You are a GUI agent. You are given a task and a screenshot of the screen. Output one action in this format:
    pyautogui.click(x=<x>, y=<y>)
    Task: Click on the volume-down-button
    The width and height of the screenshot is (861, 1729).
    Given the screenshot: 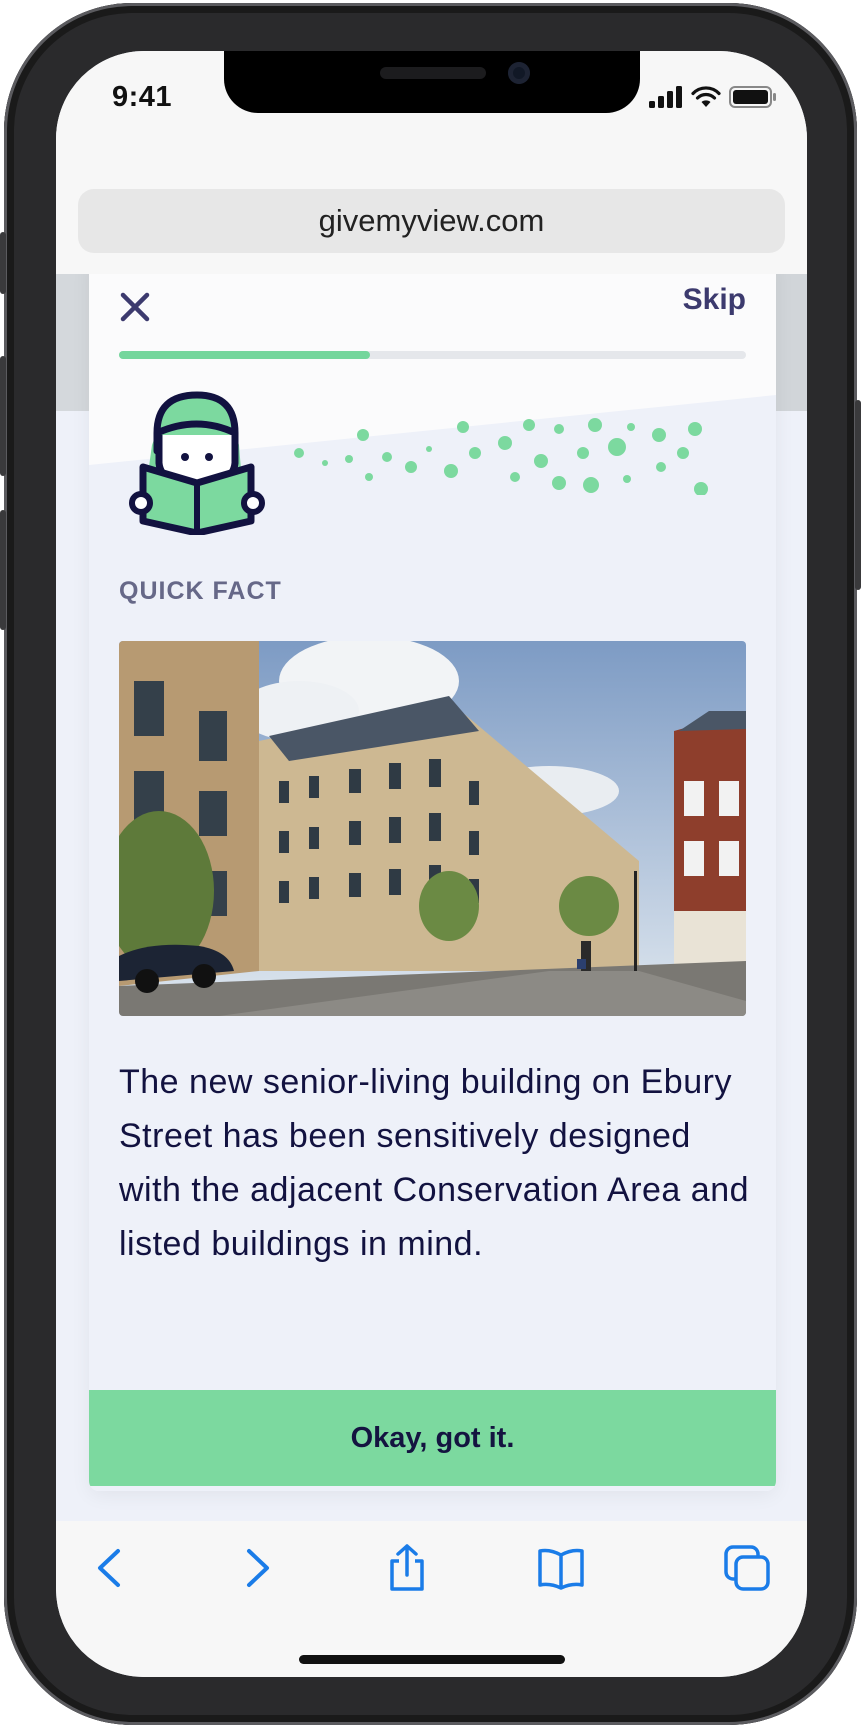 What is the action you would take?
    pyautogui.click(x=3, y=570)
    